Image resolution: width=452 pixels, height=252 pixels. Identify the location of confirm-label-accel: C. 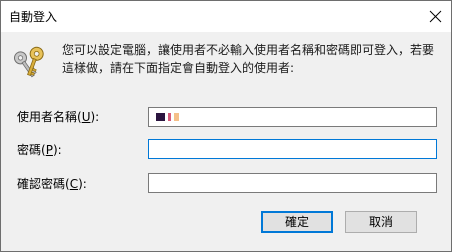
(74, 184).